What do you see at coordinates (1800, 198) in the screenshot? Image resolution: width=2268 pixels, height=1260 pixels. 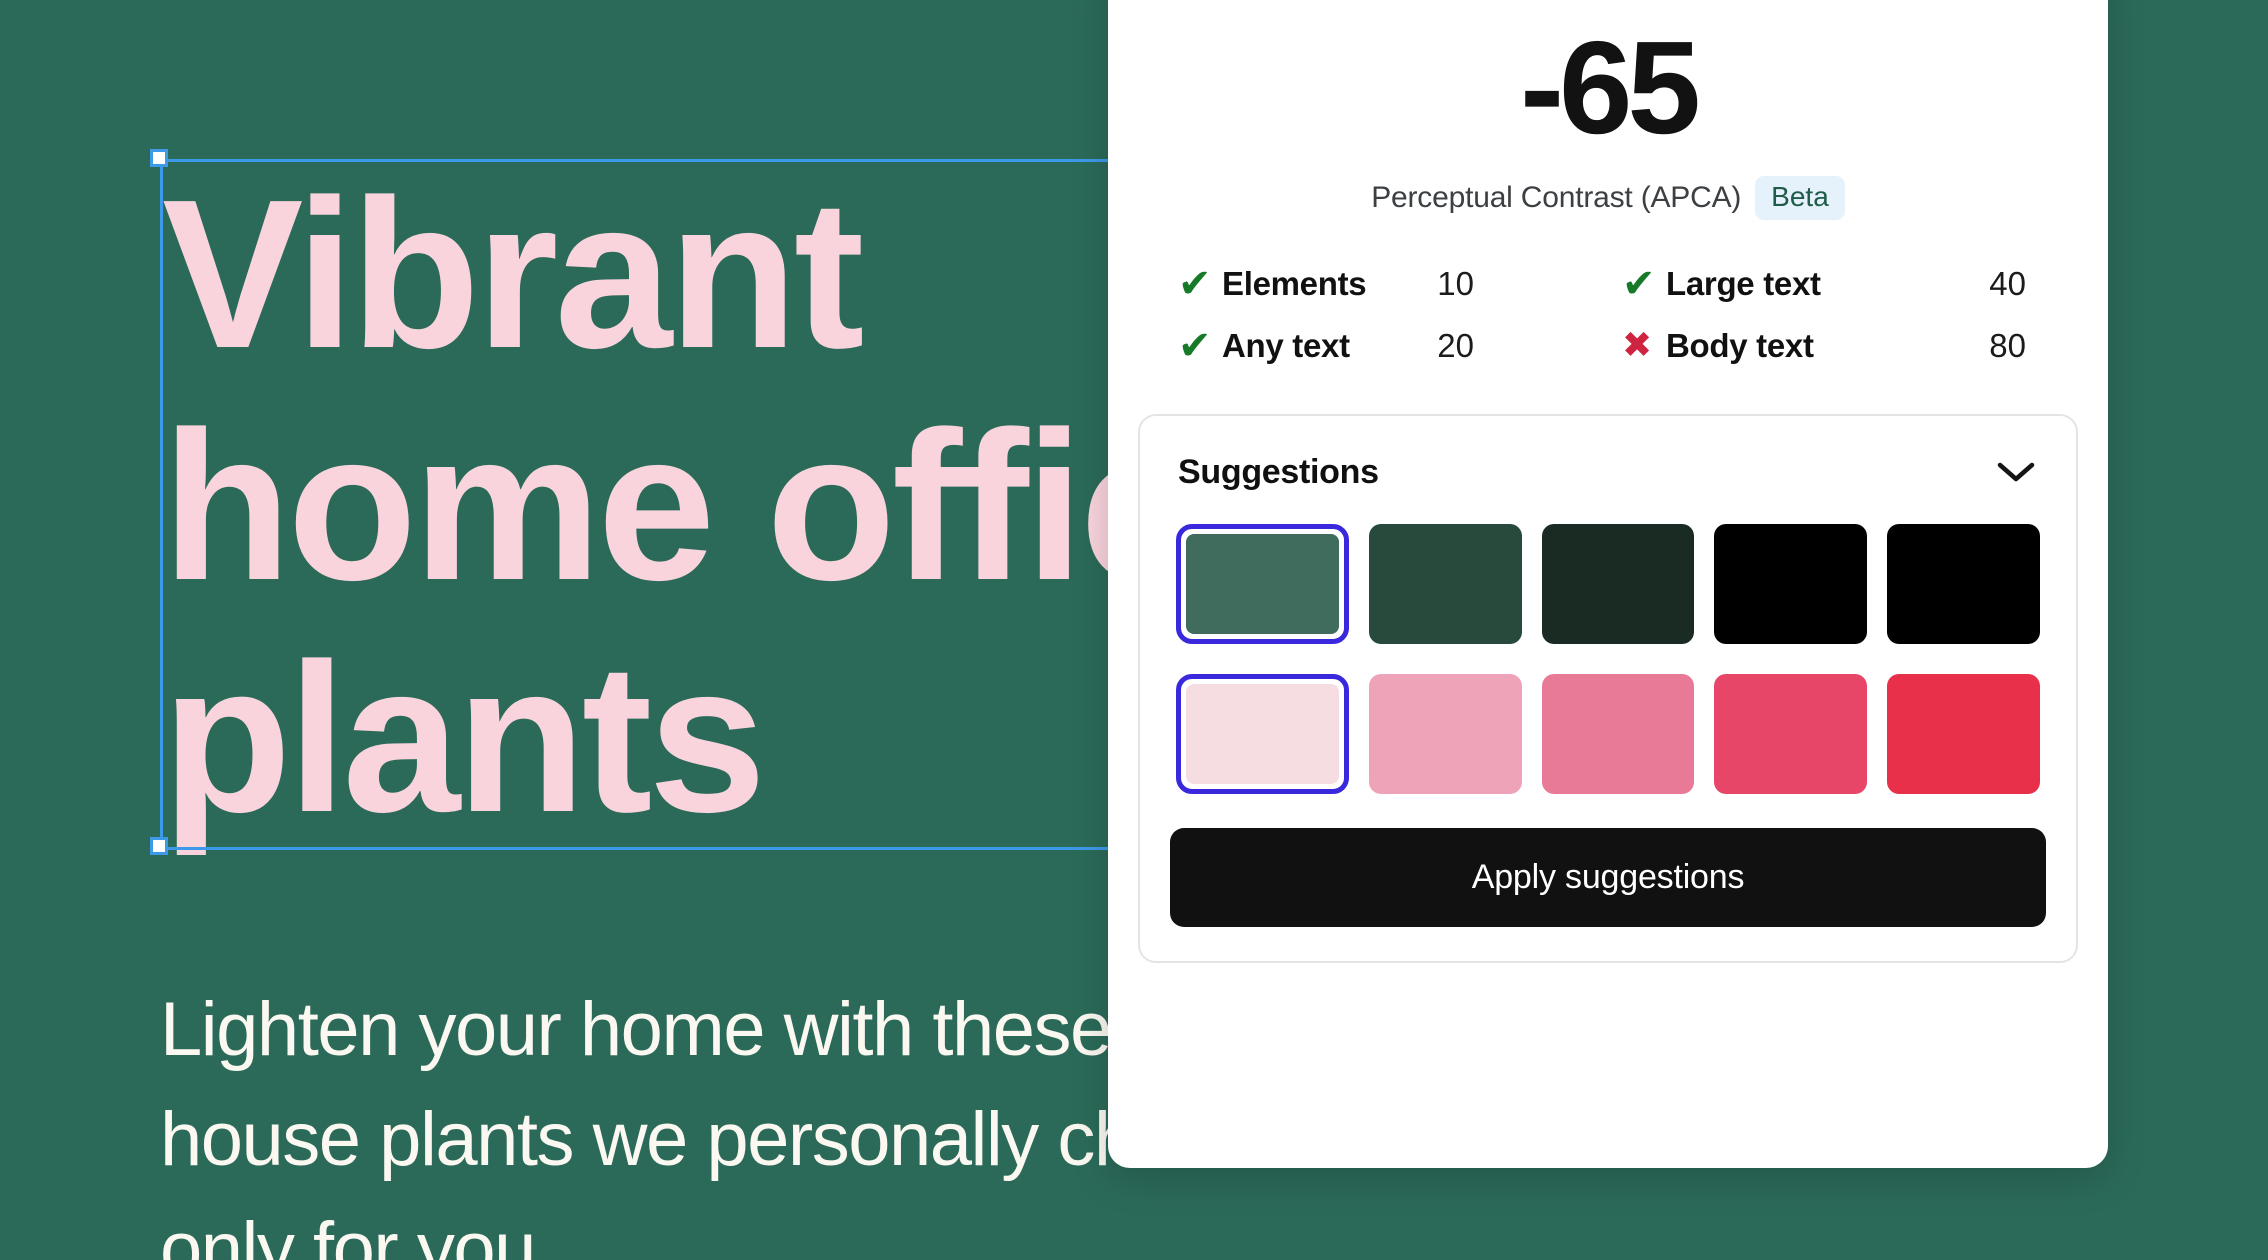 I see `beta-badge: Beta` at bounding box center [1800, 198].